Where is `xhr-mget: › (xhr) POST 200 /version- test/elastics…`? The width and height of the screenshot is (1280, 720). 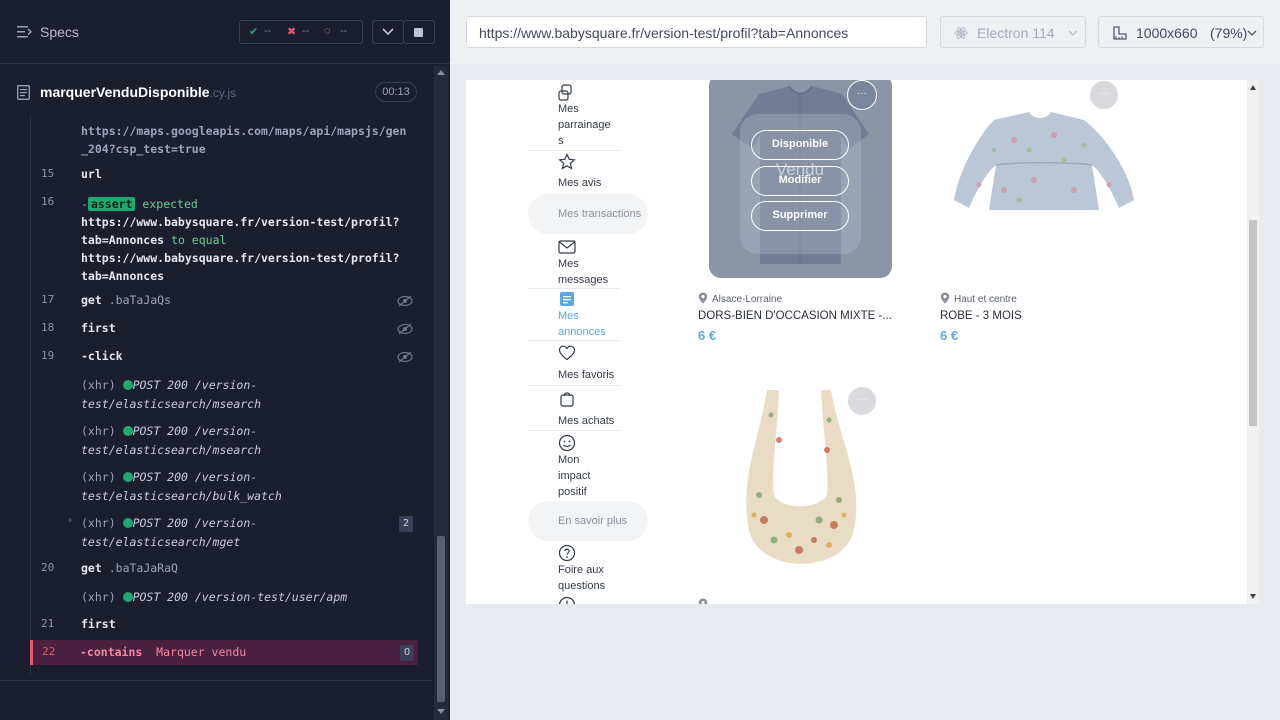 xhr-mget: › (xhr) POST 200 /version- test/elastics… is located at coordinates (225, 533).